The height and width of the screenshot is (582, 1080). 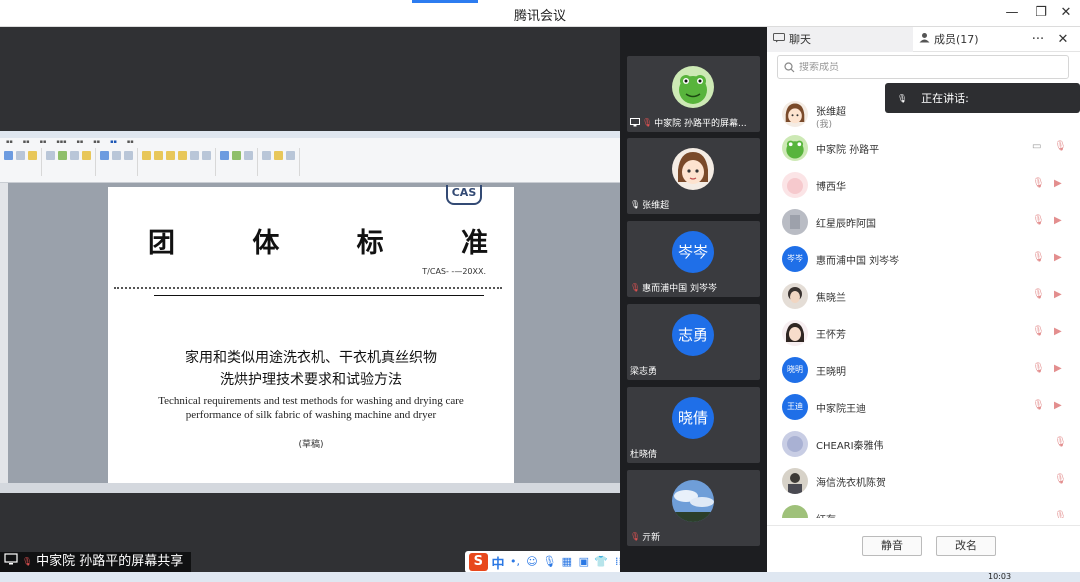 I want to click on member-row: 王怀芳 🎙 ▶, so click(x=923, y=334).